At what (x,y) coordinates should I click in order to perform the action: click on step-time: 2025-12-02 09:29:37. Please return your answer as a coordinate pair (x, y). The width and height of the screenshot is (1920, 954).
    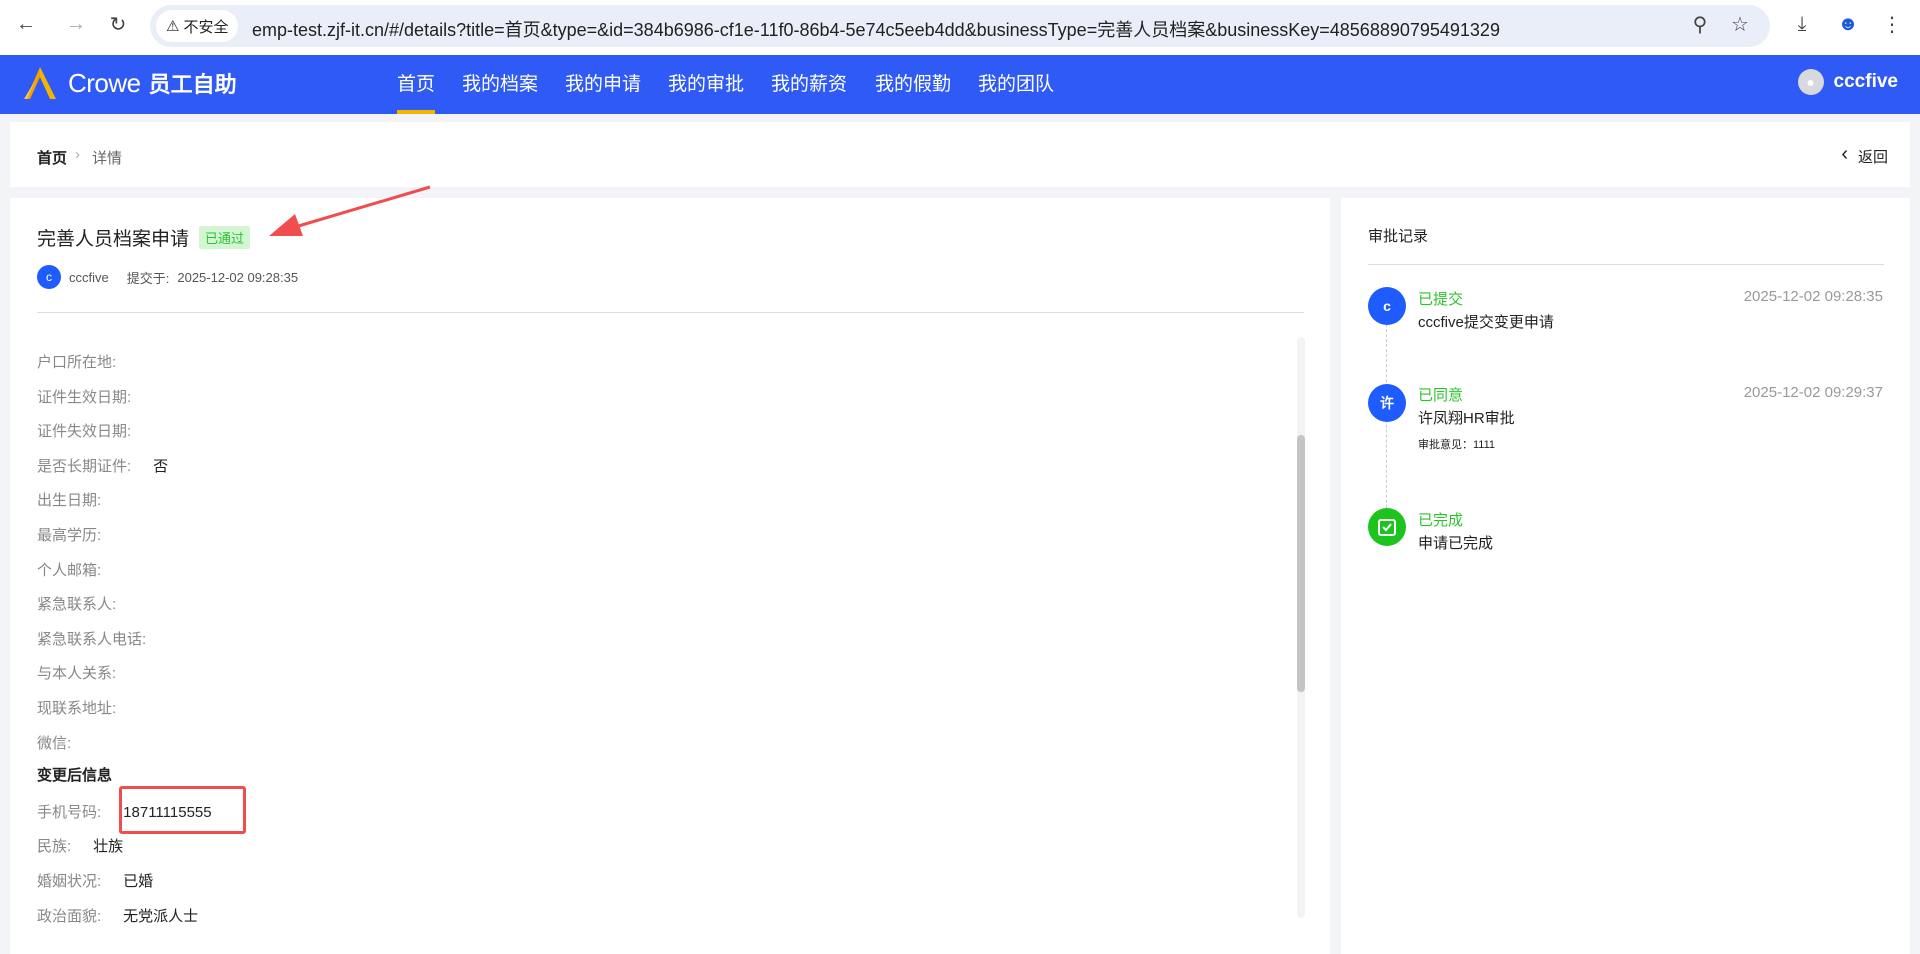
    Looking at the image, I should click on (1813, 392).